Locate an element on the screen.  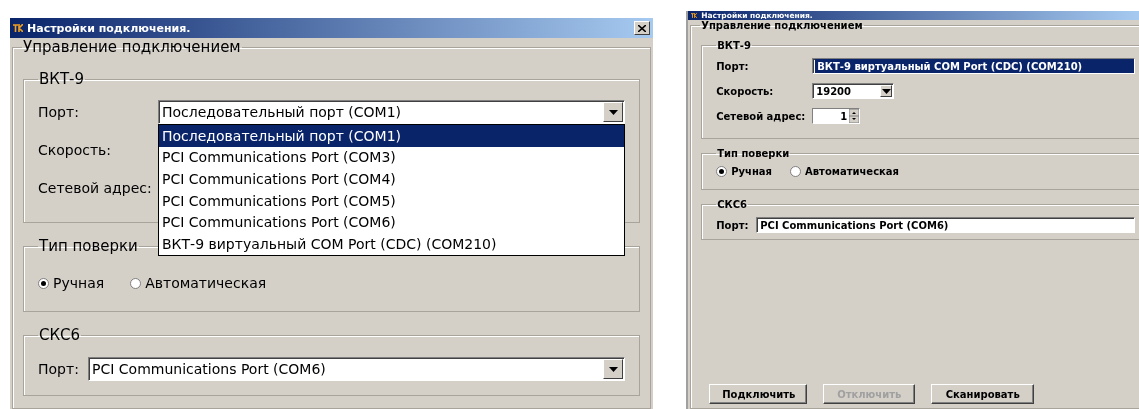
close-button is located at coordinates (642, 28).